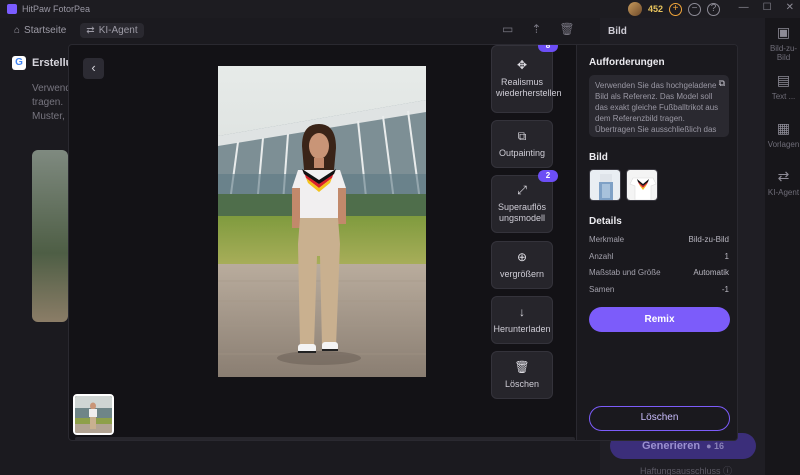 The width and height of the screenshot is (800, 475). I want to click on detail-value: Bild-zu-Bild, so click(708, 239).